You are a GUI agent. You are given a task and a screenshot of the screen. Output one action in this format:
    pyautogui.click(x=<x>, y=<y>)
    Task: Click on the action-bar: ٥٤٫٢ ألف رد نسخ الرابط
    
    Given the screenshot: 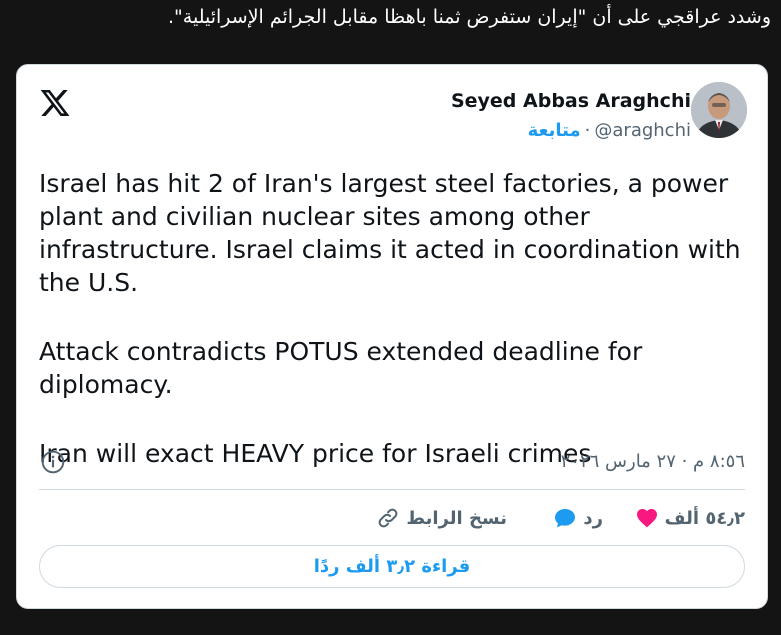 What is the action you would take?
    pyautogui.click(x=392, y=518)
    